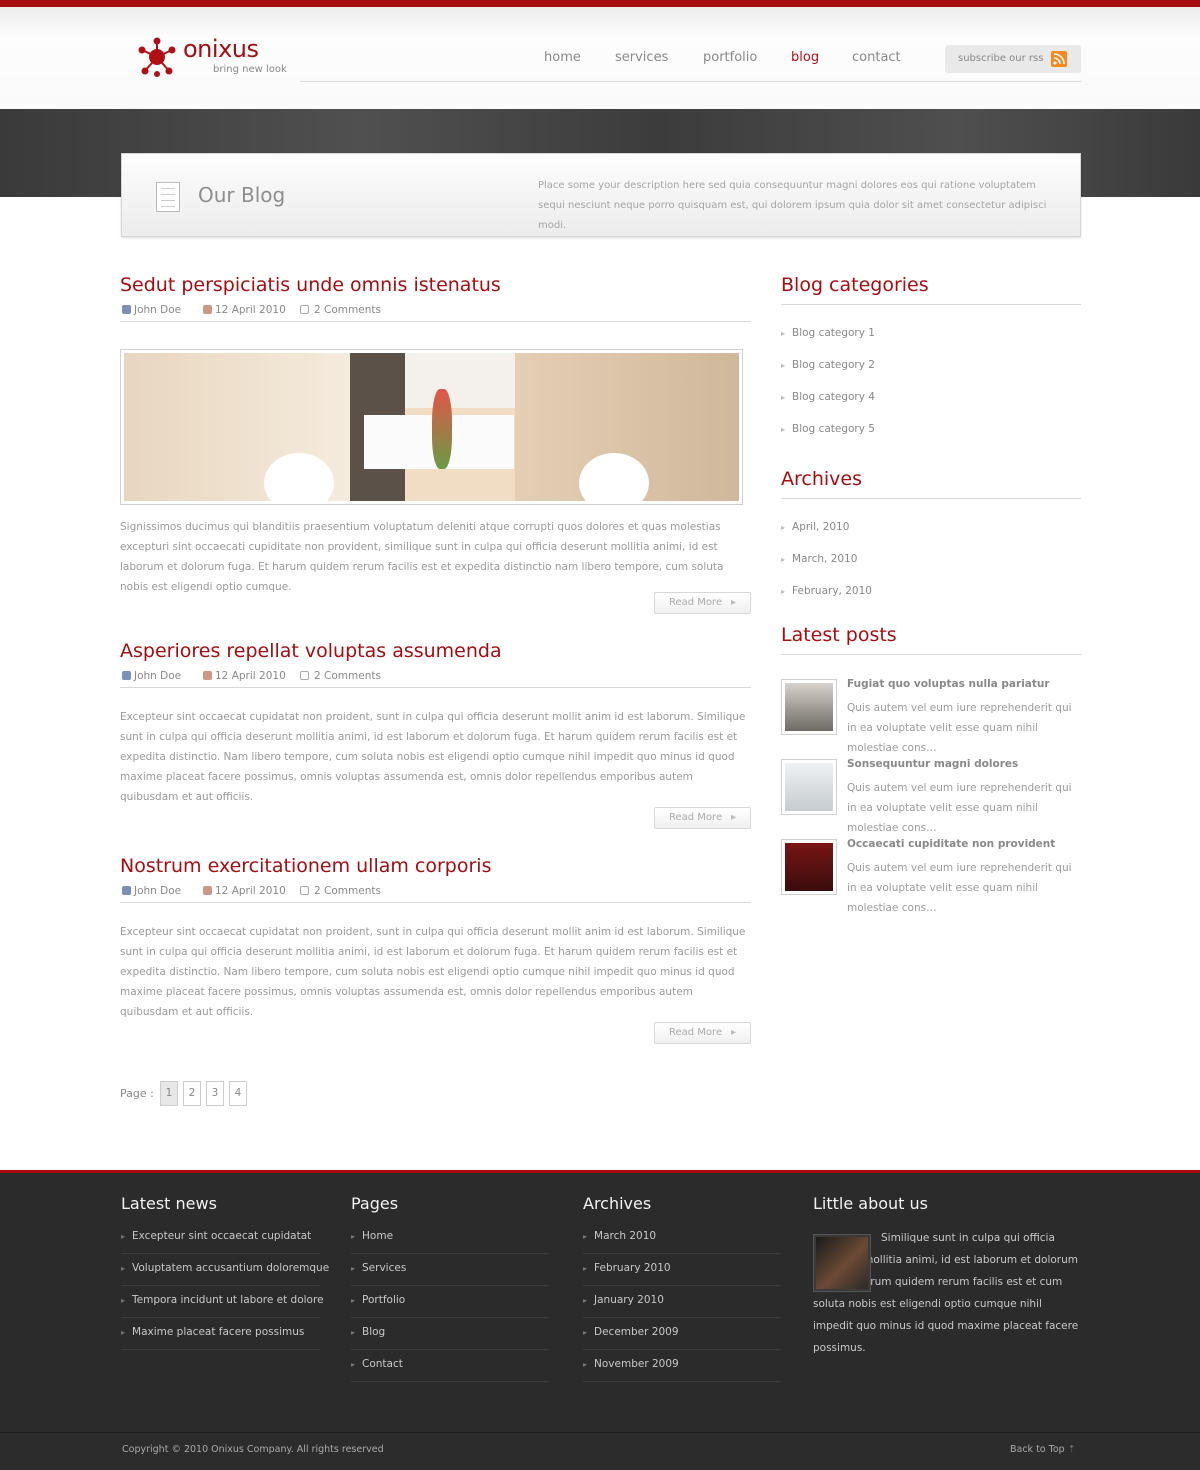 Image resolution: width=1200 pixels, height=1470 pixels. Describe the element at coordinates (619, 1236) in the screenshot. I see `archive-link: ▸ March 2010` at that location.